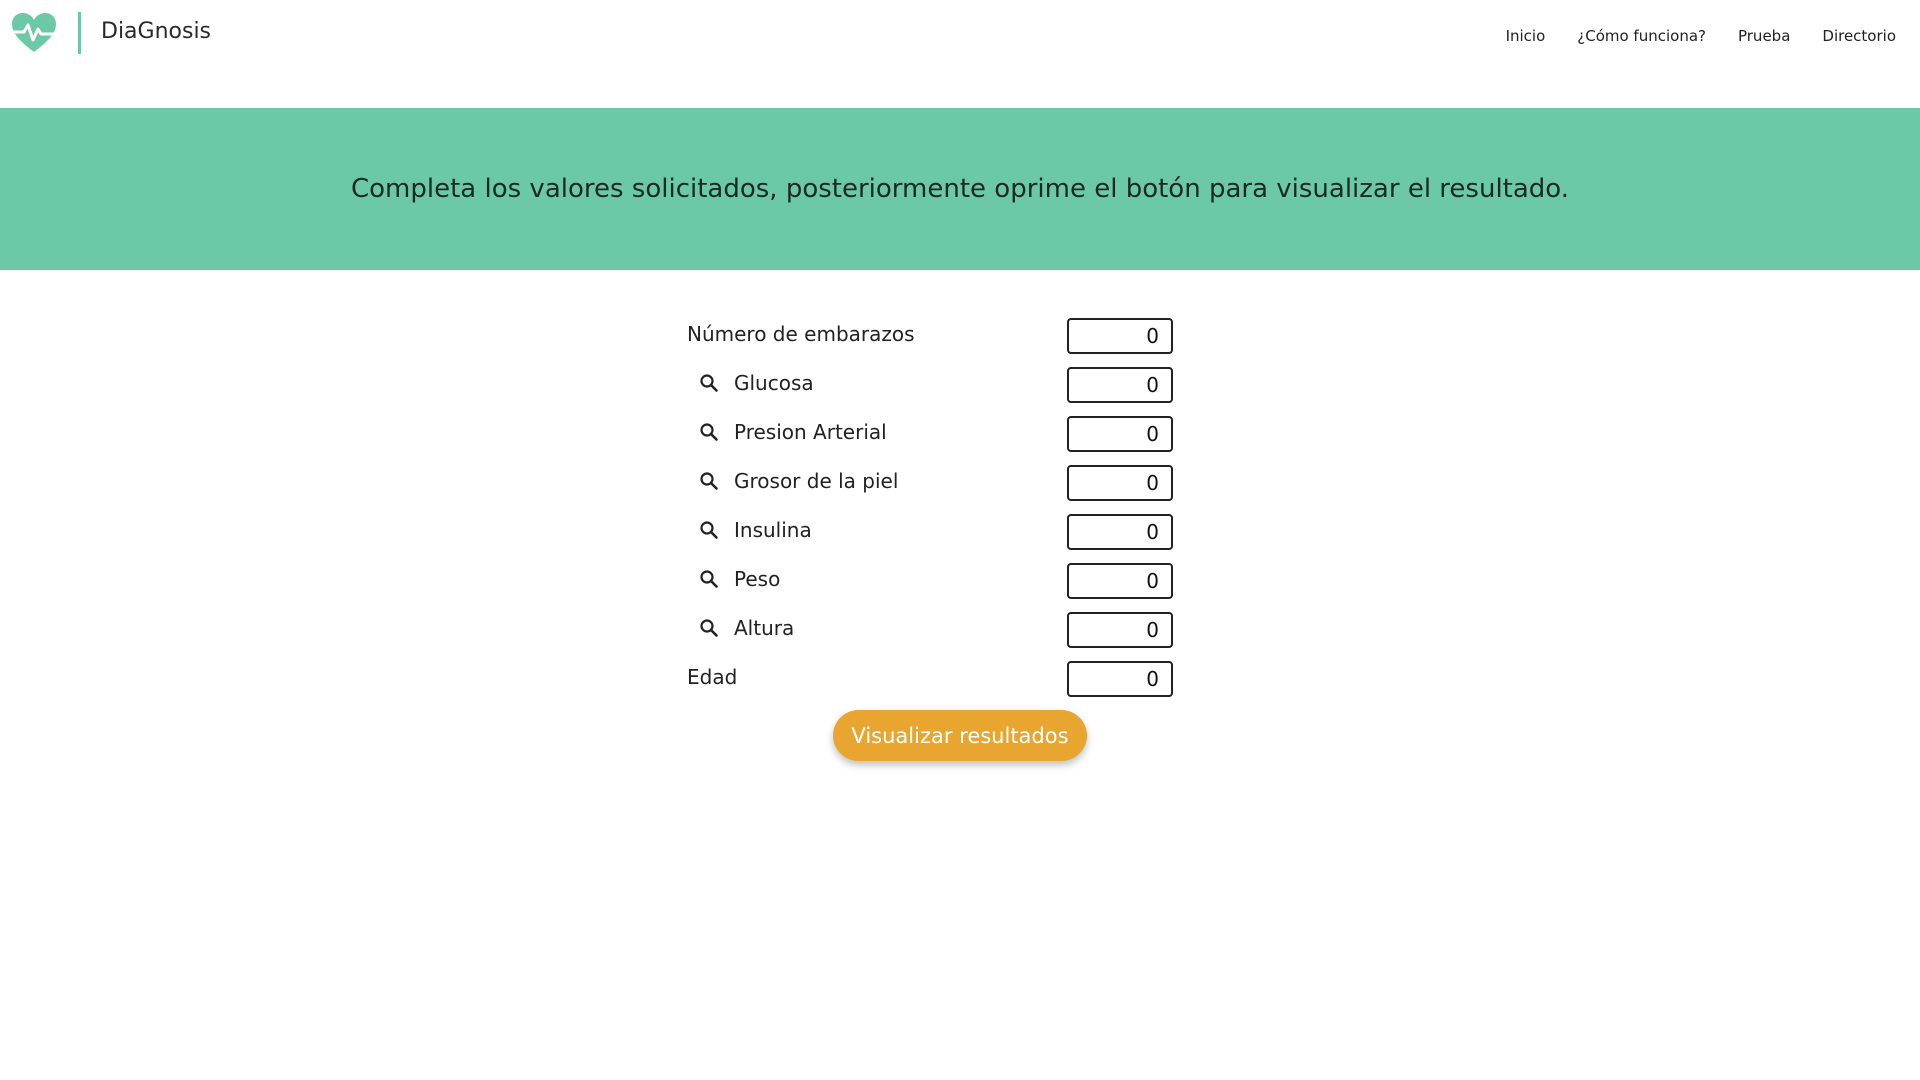 This screenshot has width=1920, height=1080. Describe the element at coordinates (1120, 581) in the screenshot. I see `peso-input` at that location.